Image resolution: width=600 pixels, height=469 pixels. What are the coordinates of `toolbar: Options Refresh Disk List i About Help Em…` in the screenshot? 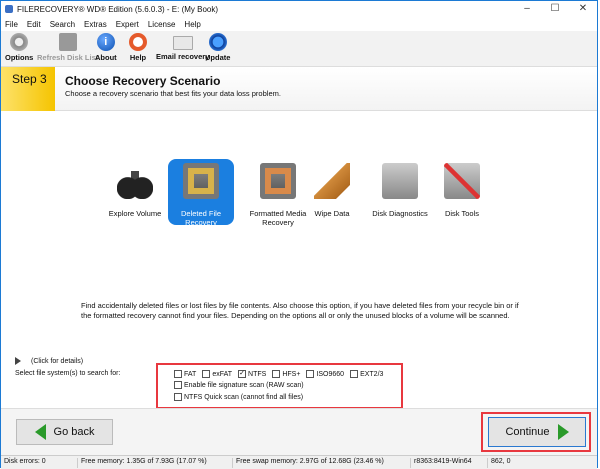 It's located at (299, 49).